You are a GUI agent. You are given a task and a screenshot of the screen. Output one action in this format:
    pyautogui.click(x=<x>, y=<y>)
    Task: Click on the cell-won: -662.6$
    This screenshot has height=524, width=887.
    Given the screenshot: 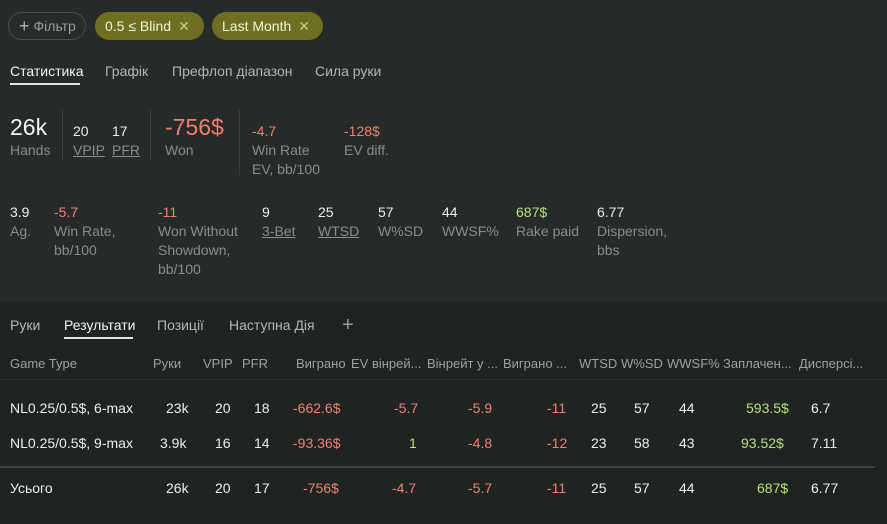 What is the action you would take?
    pyautogui.click(x=317, y=408)
    